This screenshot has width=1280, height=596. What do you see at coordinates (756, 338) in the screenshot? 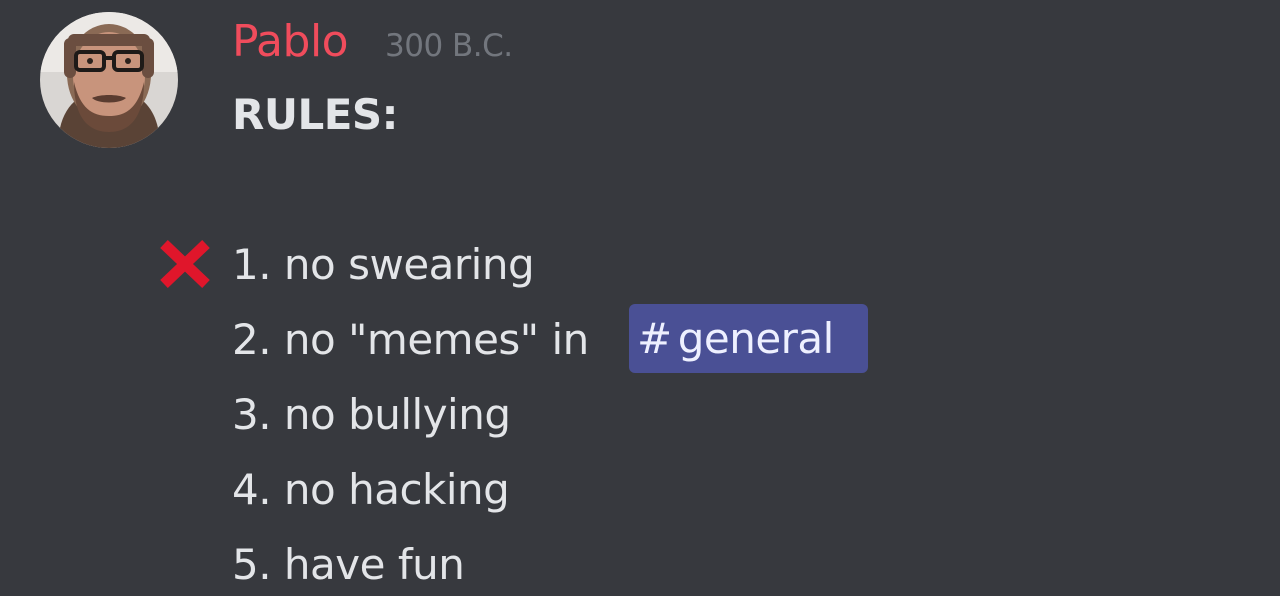
I see `channel-mention-label: general` at bounding box center [756, 338].